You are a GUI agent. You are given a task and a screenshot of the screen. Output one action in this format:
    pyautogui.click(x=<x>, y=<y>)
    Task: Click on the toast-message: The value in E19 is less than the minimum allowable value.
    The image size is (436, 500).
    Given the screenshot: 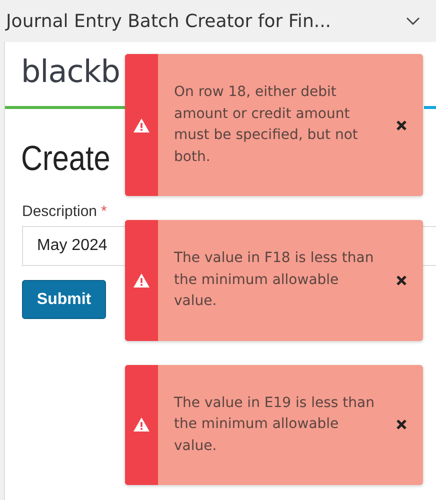 What is the action you would take?
    pyautogui.click(x=275, y=425)
    